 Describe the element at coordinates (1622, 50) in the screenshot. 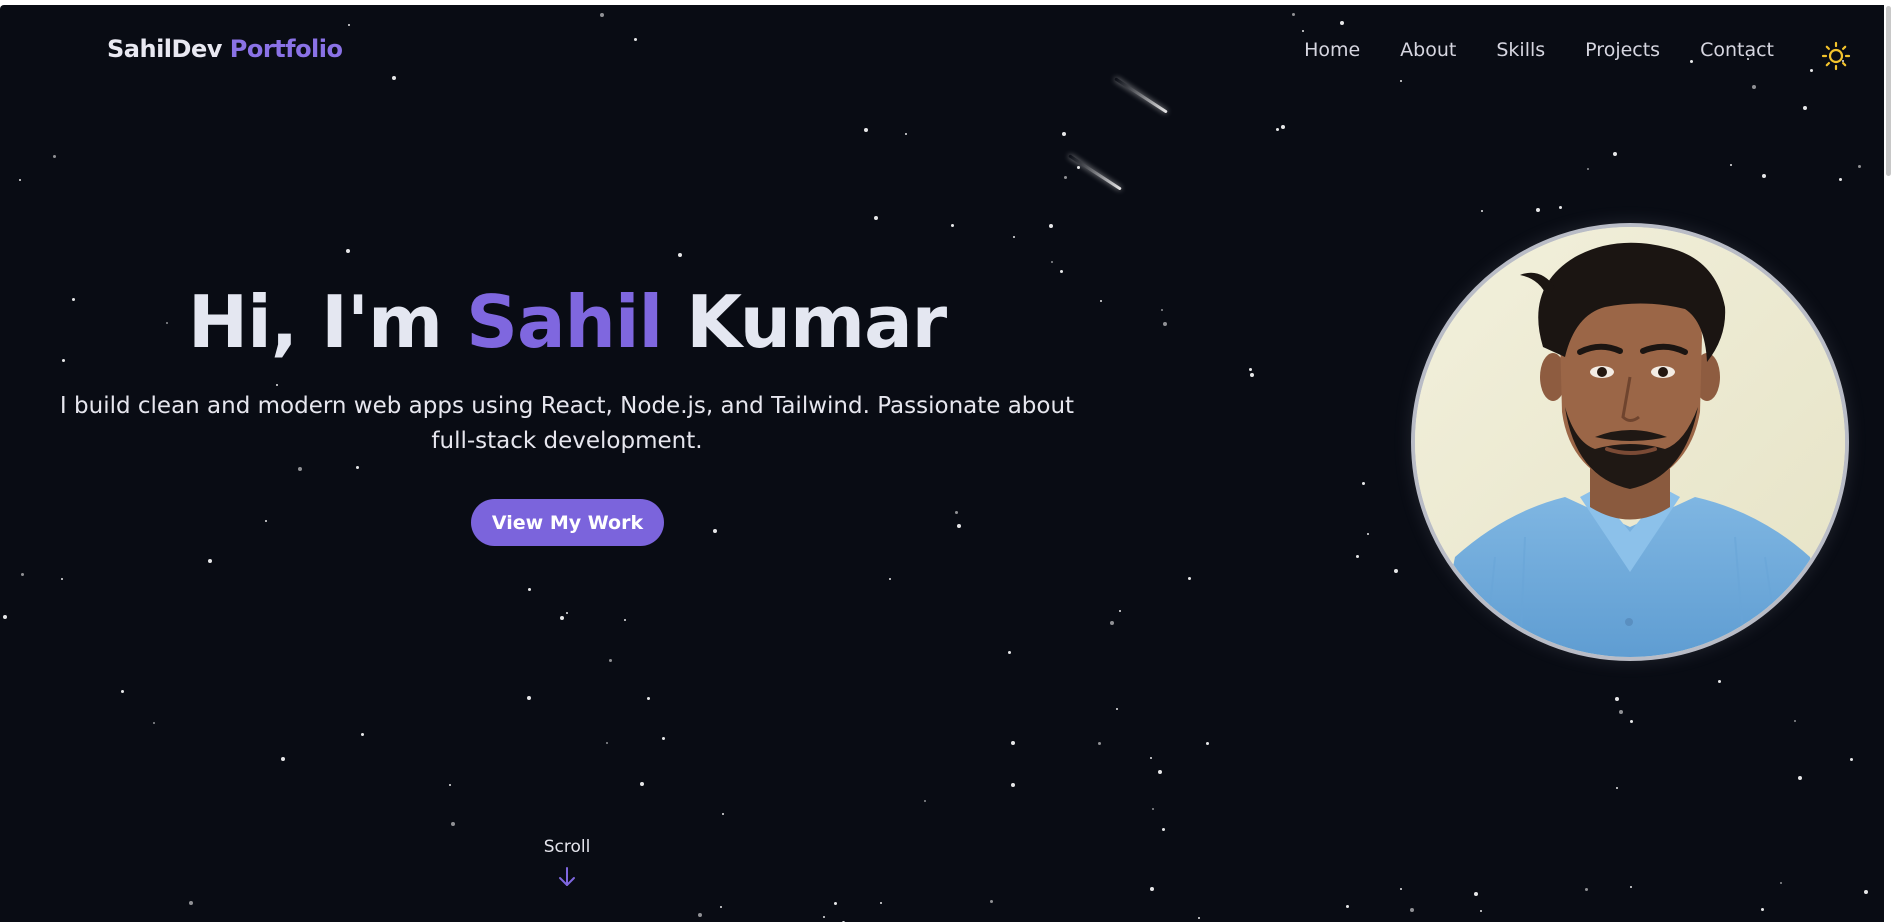

I see `nav-item-projects: Projects` at that location.